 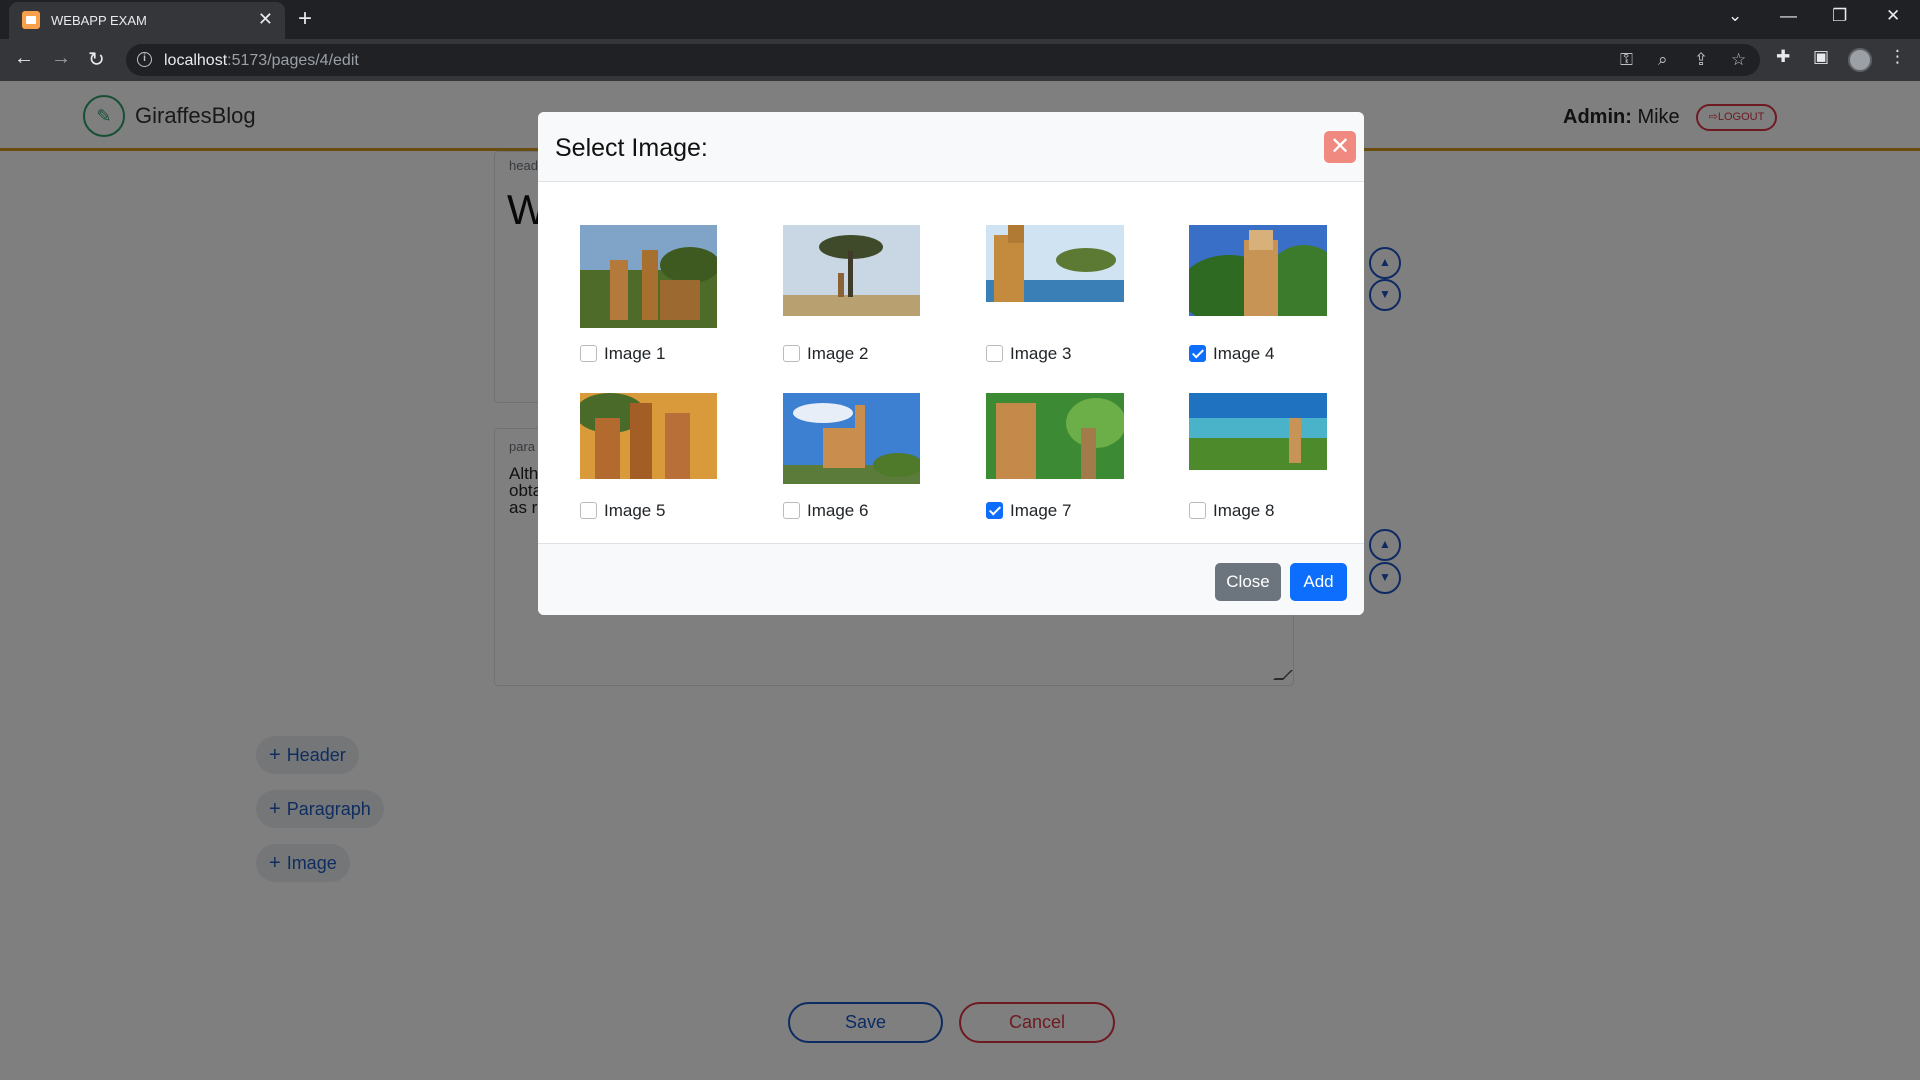 I want to click on address-bar: i localhost:5173/pages/4/edit ⚿ ⌕ ⇪ ☆, so click(x=943, y=60).